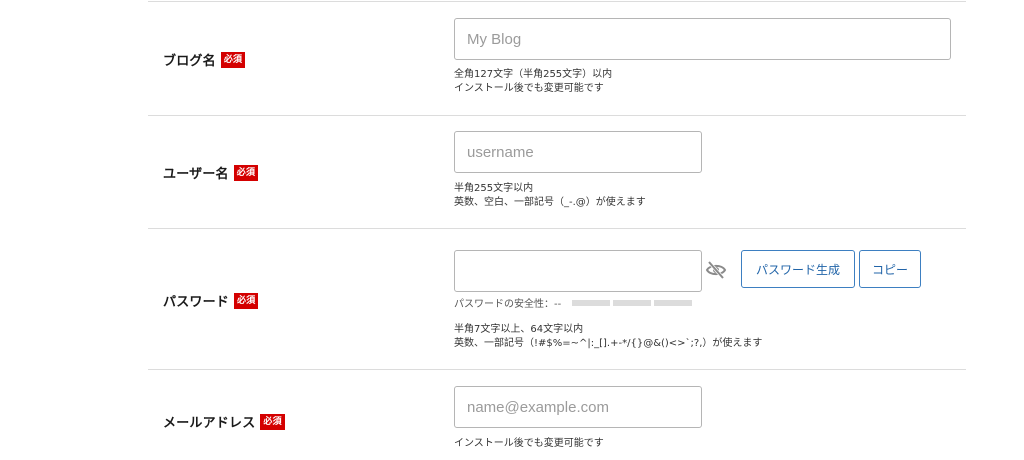 The width and height of the screenshot is (1024, 460). I want to click on strength-label: パスワードの安全性：--, so click(508, 304).